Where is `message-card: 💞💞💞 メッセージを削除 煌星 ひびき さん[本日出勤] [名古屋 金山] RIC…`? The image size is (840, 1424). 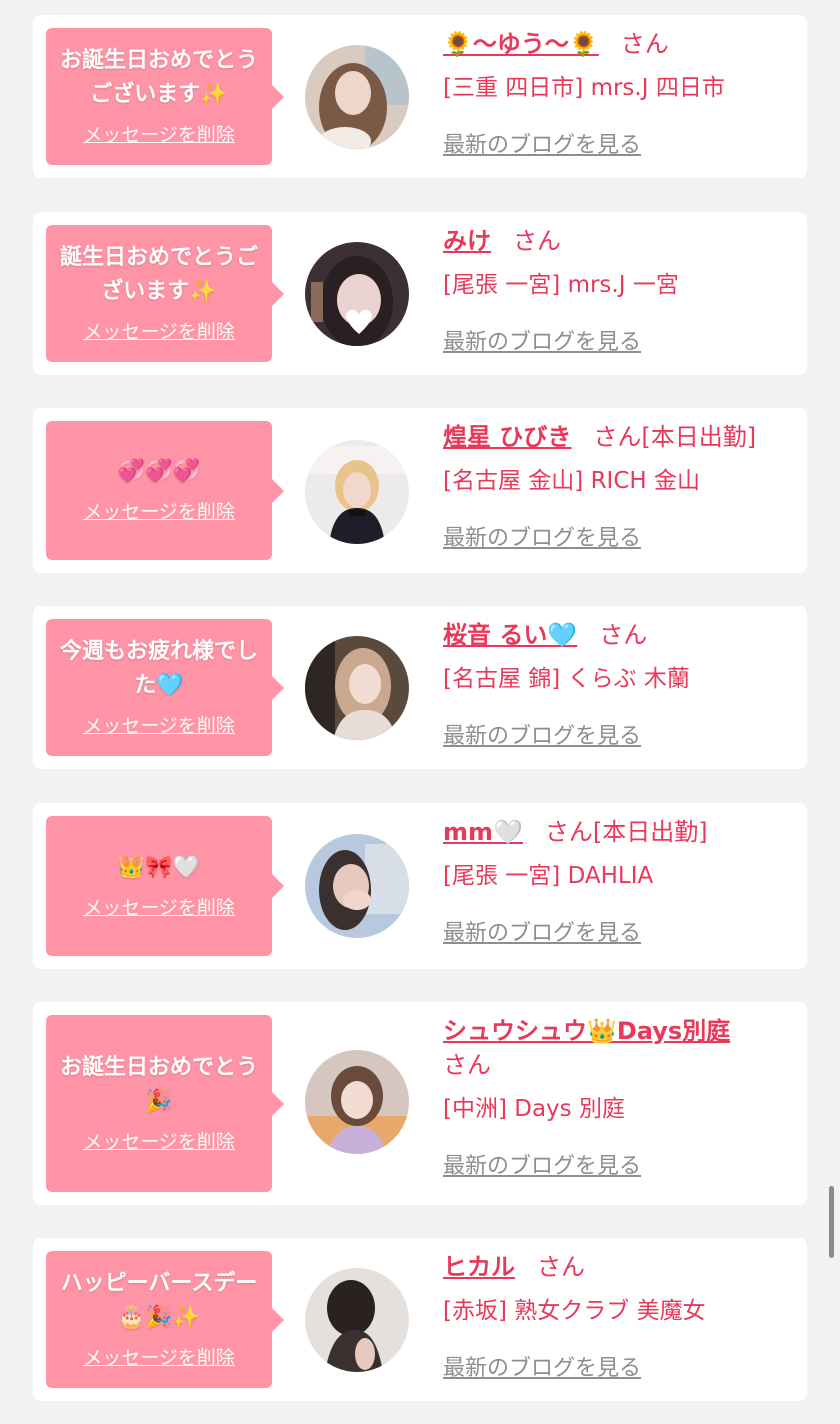 message-card: 💞💞💞 メッセージを削除 煌星 ひびき さん[本日出勤] [名古屋 金山] RIC… is located at coordinates (420, 490).